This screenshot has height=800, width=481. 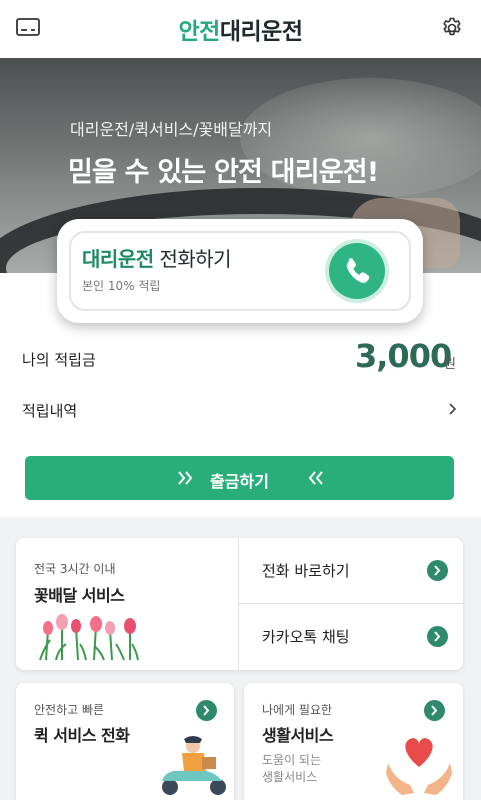 What do you see at coordinates (290, 777) in the screenshot?
I see `life-desc-line2: 생활서비스` at bounding box center [290, 777].